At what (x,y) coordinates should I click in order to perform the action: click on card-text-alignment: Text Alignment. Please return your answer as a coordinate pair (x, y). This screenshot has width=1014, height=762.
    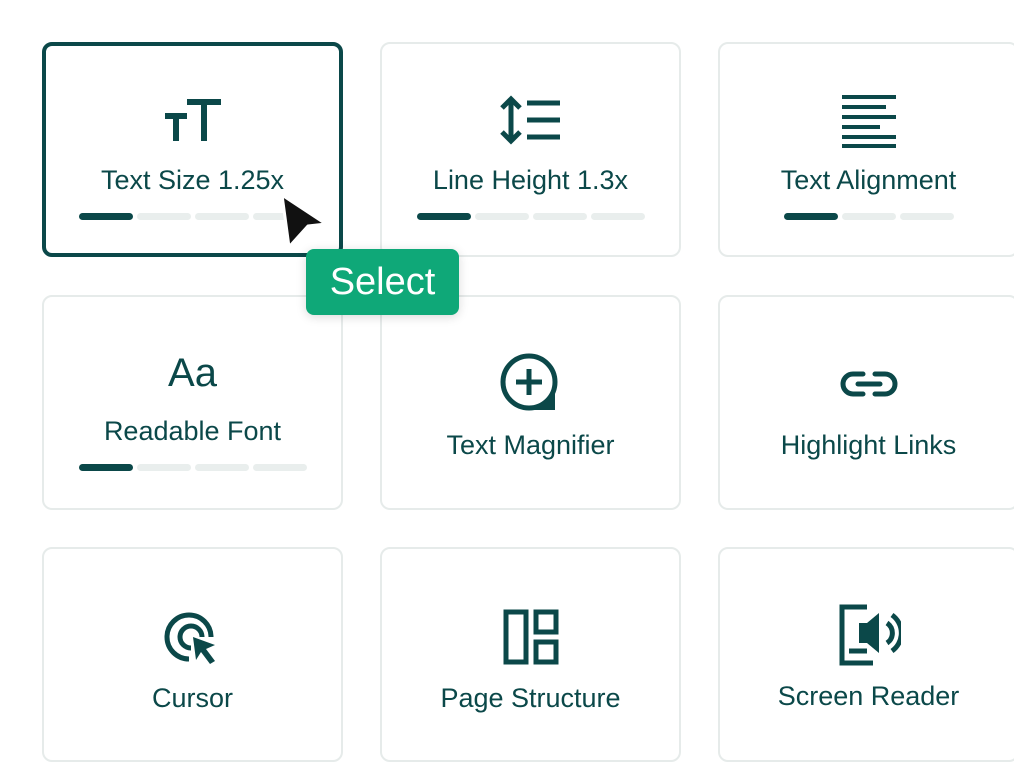
    Looking at the image, I should click on (866, 149).